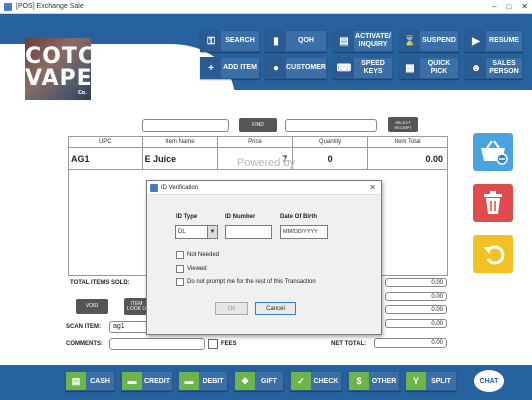  Describe the element at coordinates (344, 68) in the screenshot. I see `keyboard-icon: ⌨` at that location.